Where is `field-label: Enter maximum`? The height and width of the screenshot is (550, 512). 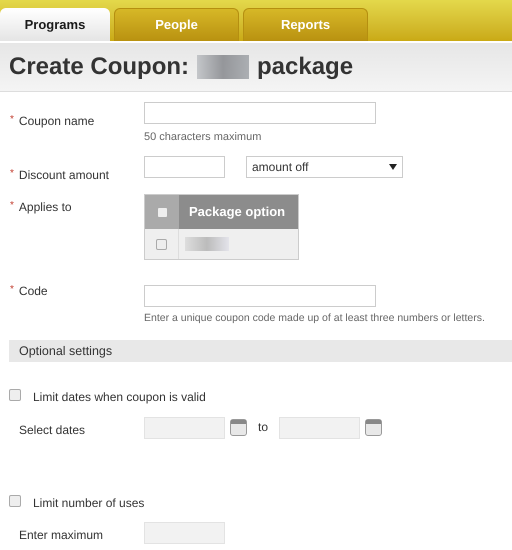
field-label: Enter maximum is located at coordinates (61, 535).